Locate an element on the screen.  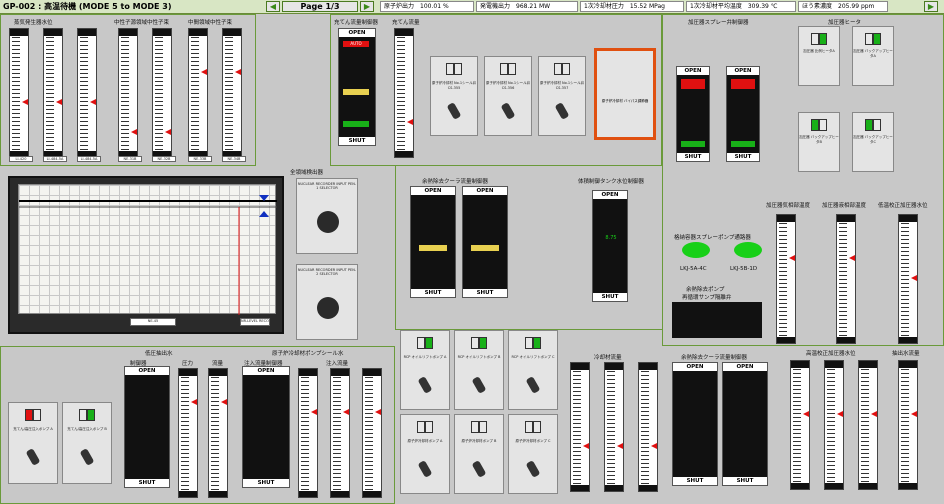
residual-cooler-ctl-b: OPEN SHUT is located at coordinates (485, 242).